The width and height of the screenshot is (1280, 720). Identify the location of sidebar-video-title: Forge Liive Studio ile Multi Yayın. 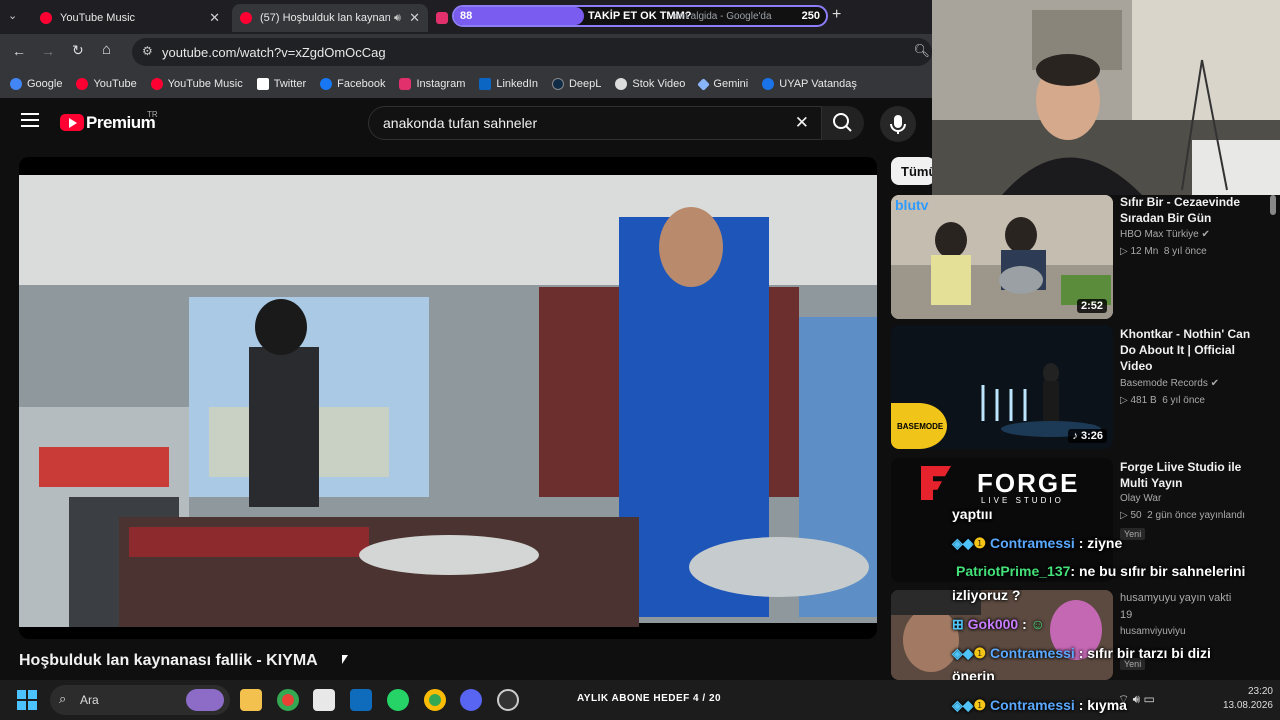
(1190, 475).